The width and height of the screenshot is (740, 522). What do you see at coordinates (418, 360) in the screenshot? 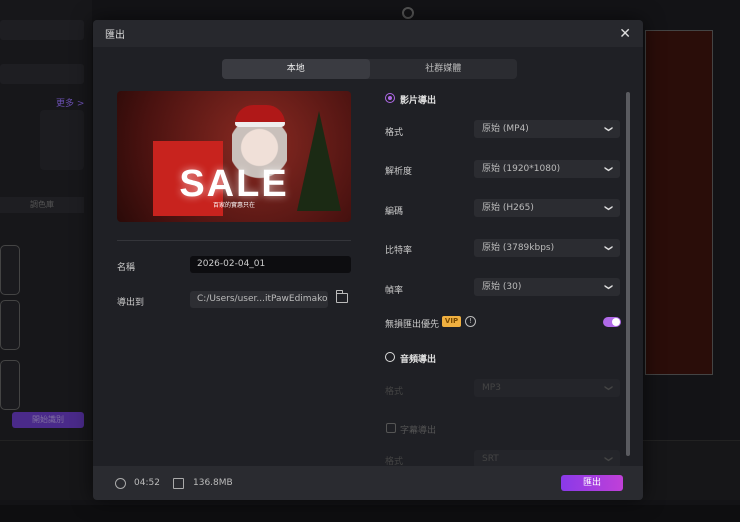
I see `audio-export-label: 音頻導出` at bounding box center [418, 360].